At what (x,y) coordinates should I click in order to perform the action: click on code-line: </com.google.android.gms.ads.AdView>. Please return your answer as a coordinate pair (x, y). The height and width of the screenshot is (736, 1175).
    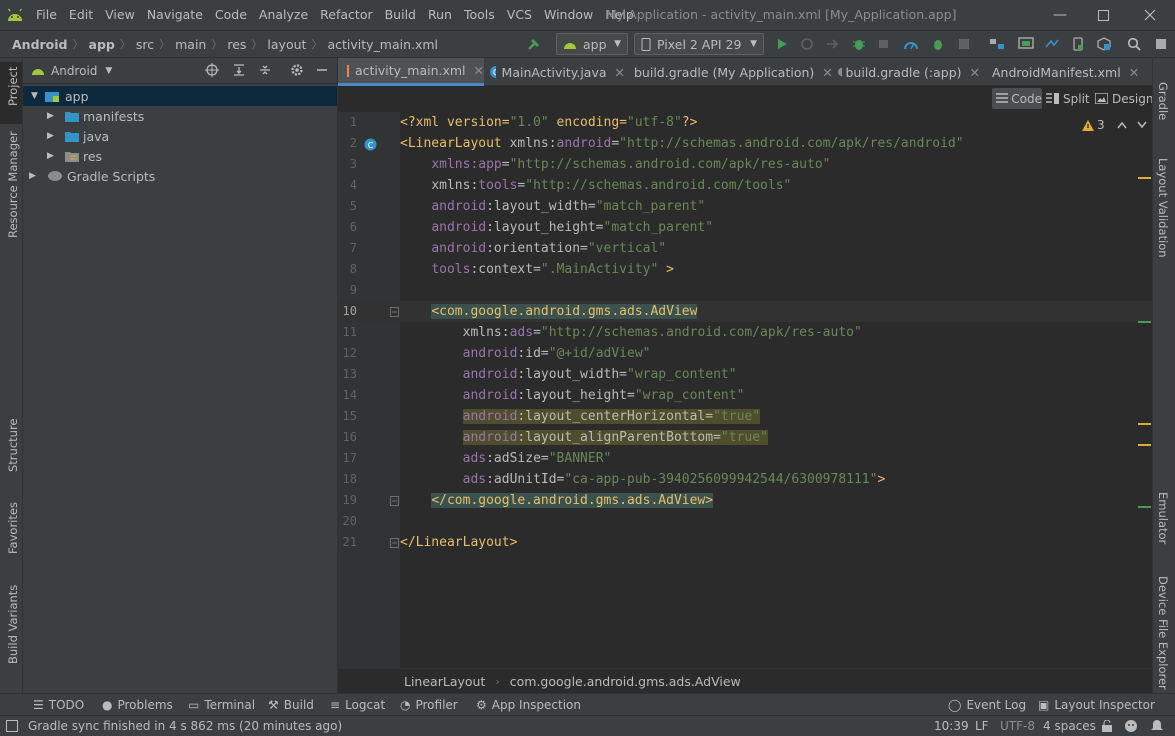
    Looking at the image, I should click on (557, 500).